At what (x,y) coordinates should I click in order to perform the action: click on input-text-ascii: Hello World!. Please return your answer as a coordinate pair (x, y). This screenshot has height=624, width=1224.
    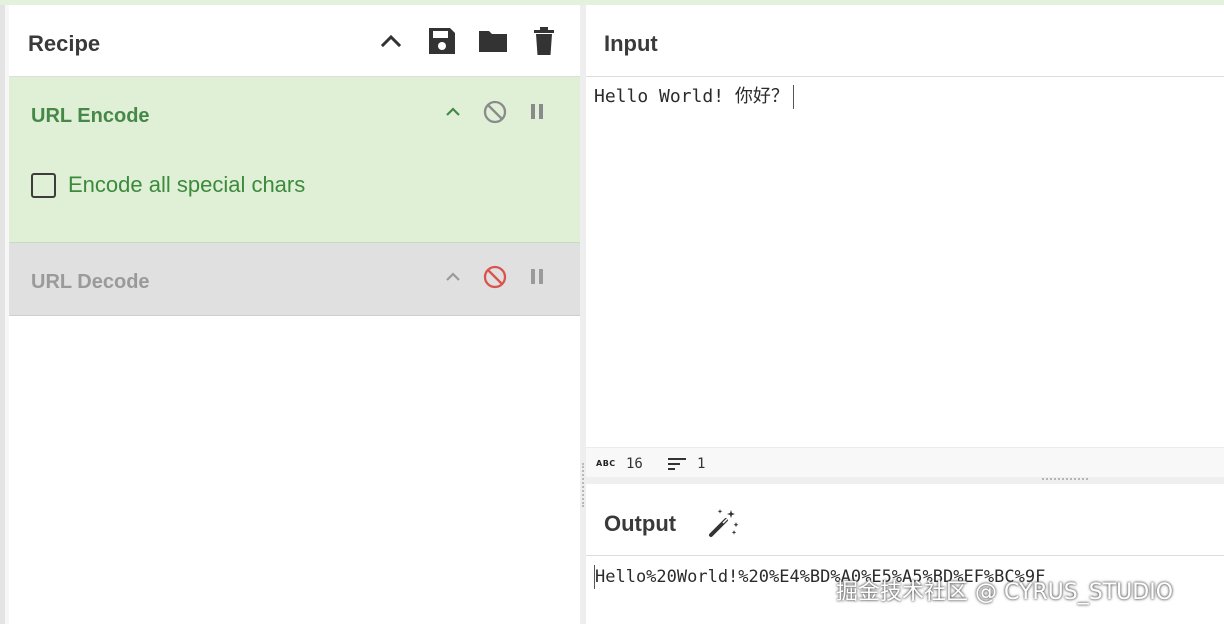
    Looking at the image, I should click on (664, 96).